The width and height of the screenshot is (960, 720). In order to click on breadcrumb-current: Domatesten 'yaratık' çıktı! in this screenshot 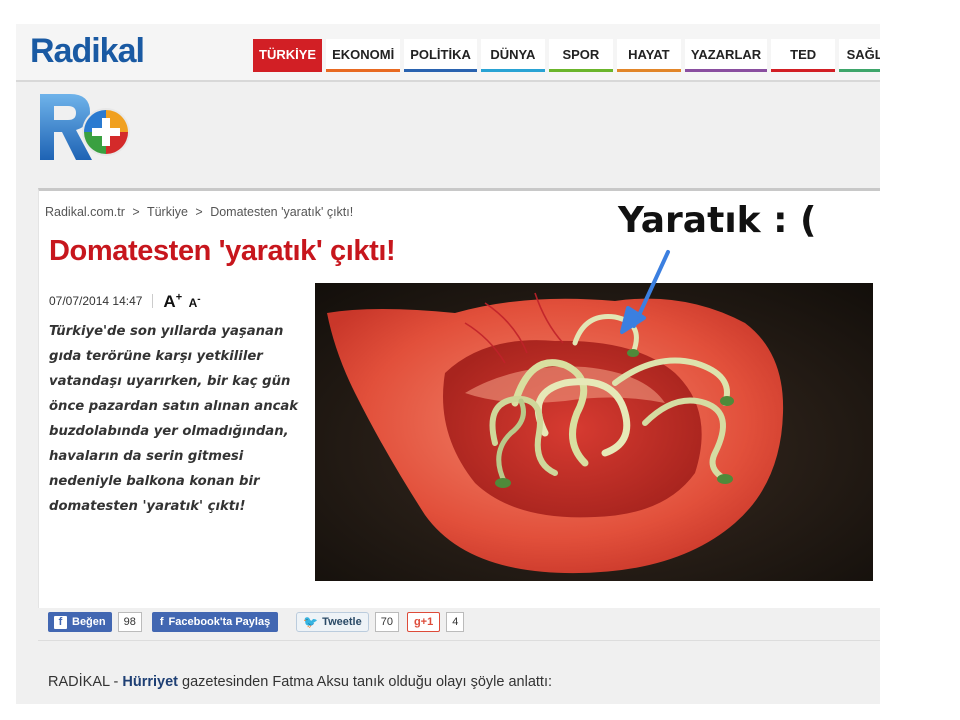, I will do `click(282, 212)`.